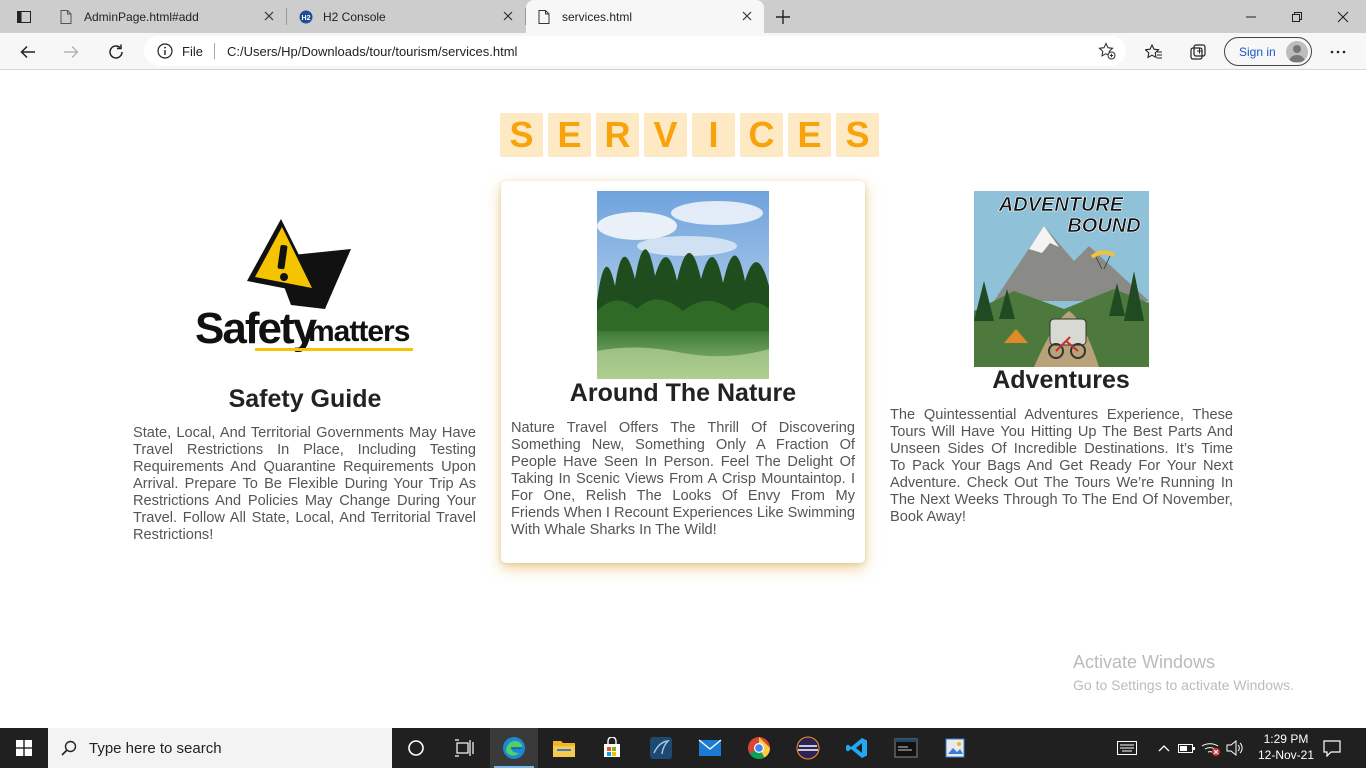 The image size is (1366, 768). What do you see at coordinates (256, 328) in the screenshot?
I see `safety-word: Safety` at bounding box center [256, 328].